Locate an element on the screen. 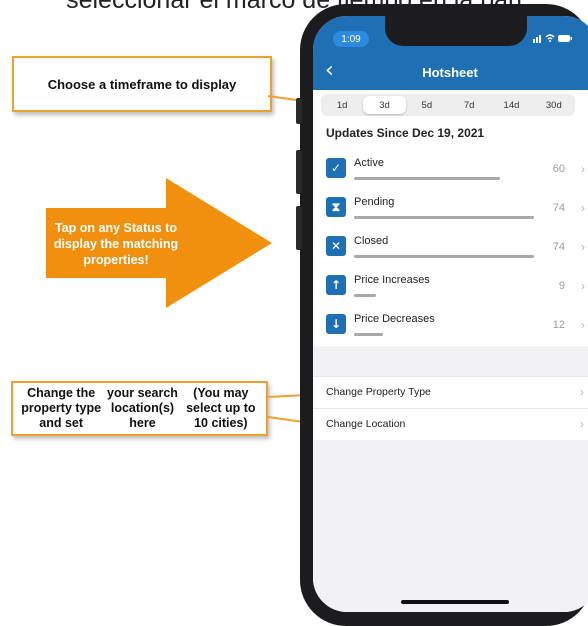 This screenshot has width=588, height=626. status-callout-line-1: Tap on any Status to is located at coordinates (116, 228).